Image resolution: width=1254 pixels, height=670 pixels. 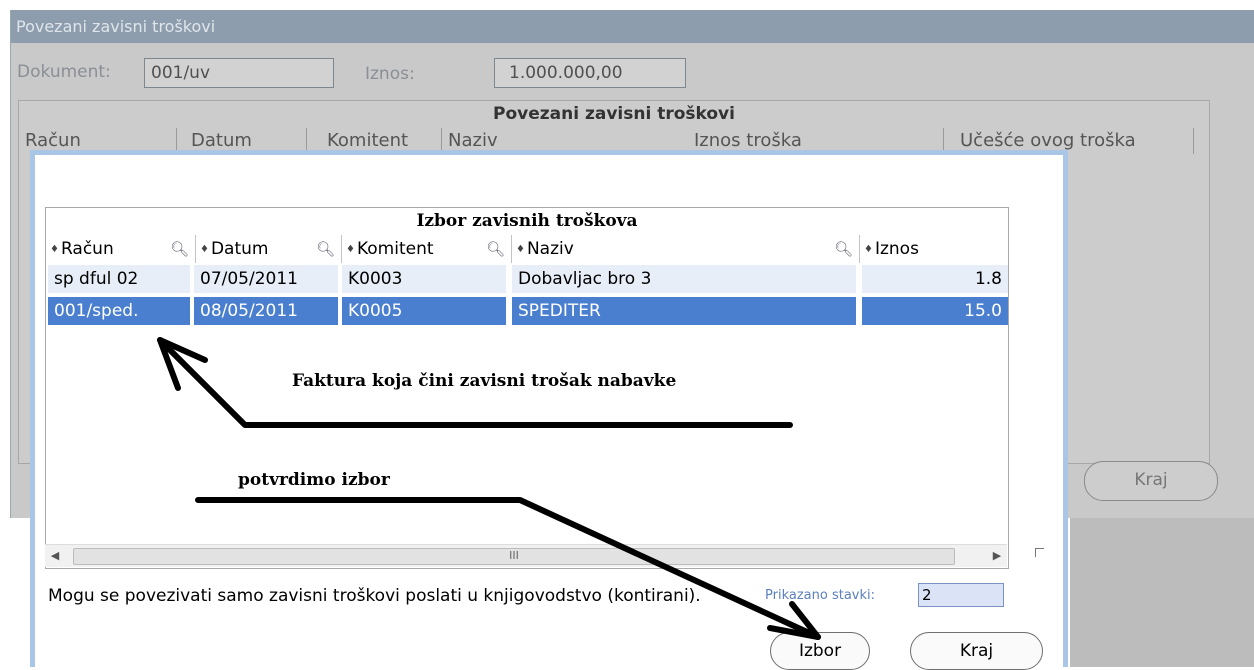 What do you see at coordinates (684, 311) in the screenshot?
I see `cell-naziv: SPEDITER` at bounding box center [684, 311].